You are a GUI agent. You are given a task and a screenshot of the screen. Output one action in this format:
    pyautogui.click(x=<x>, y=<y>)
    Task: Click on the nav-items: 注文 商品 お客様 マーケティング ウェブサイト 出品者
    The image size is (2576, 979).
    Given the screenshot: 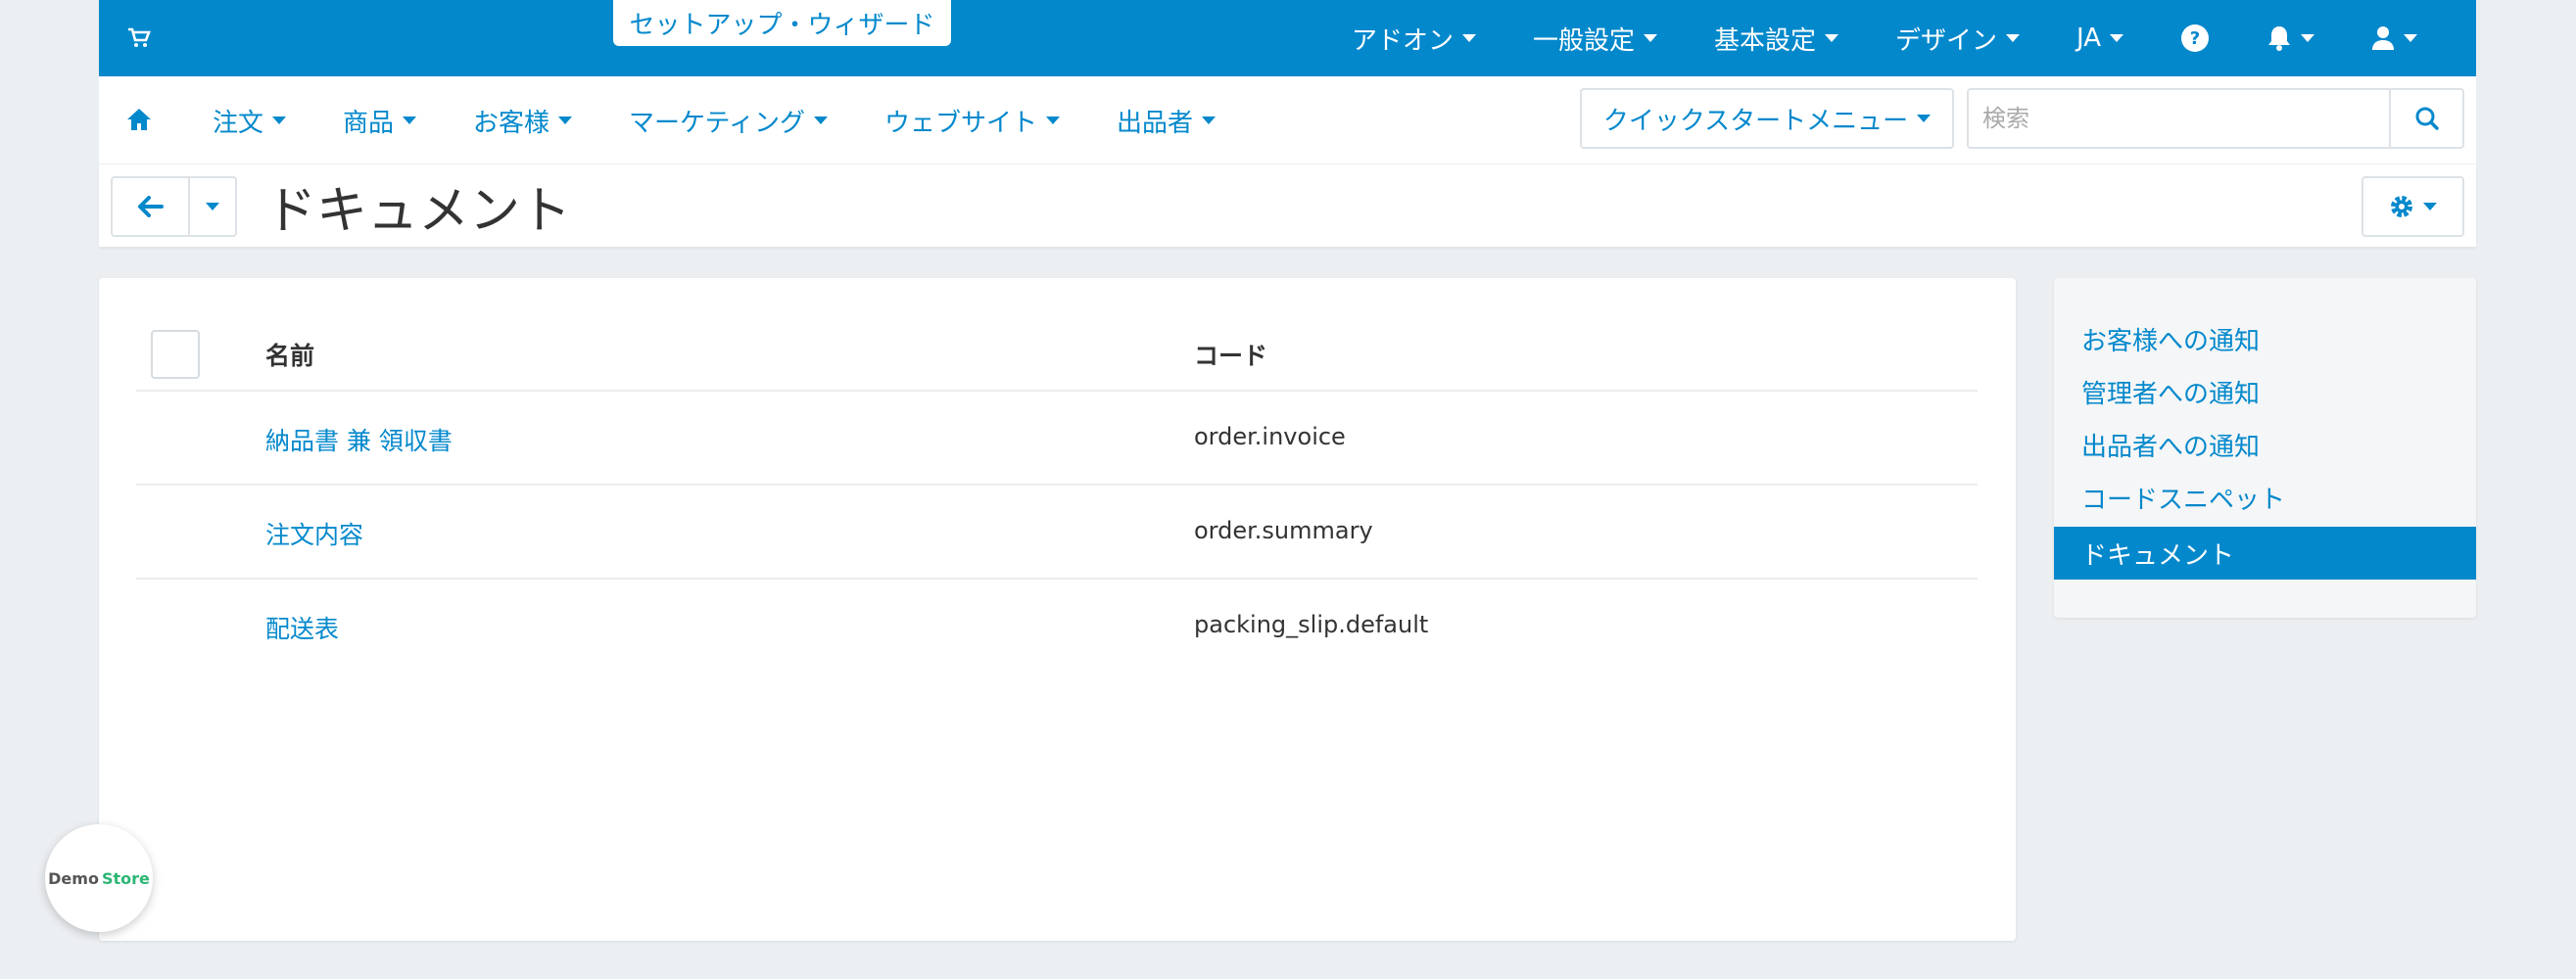 What is the action you would take?
    pyautogui.click(x=742, y=120)
    